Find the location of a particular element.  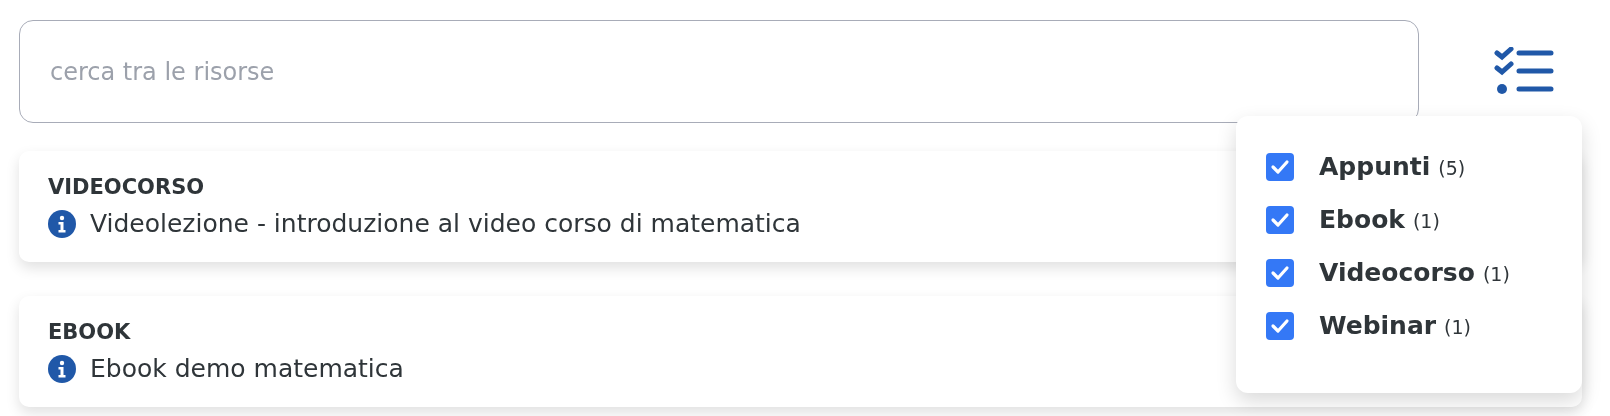

filter-count: (5) is located at coordinates (1452, 168).